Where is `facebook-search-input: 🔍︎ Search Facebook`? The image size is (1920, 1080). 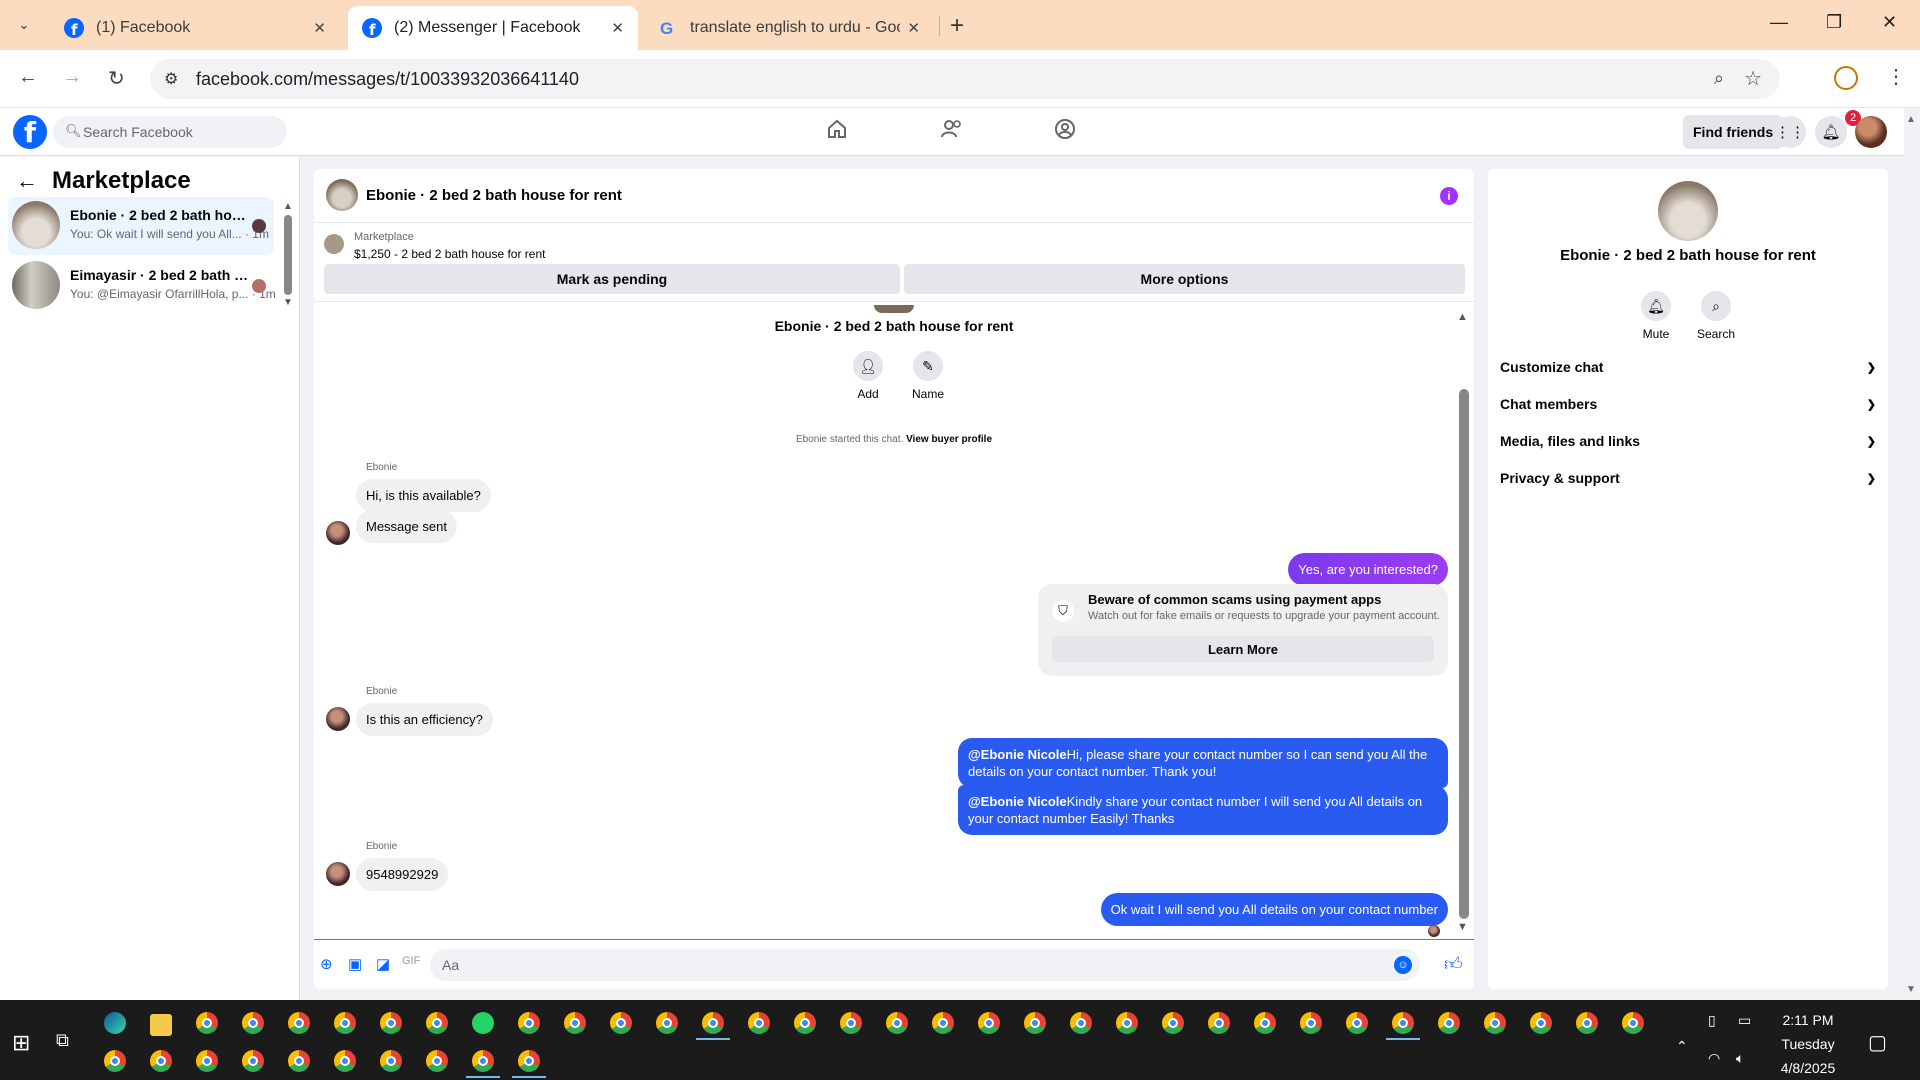
facebook-search-input: 🔍︎ Search Facebook is located at coordinates (170, 132).